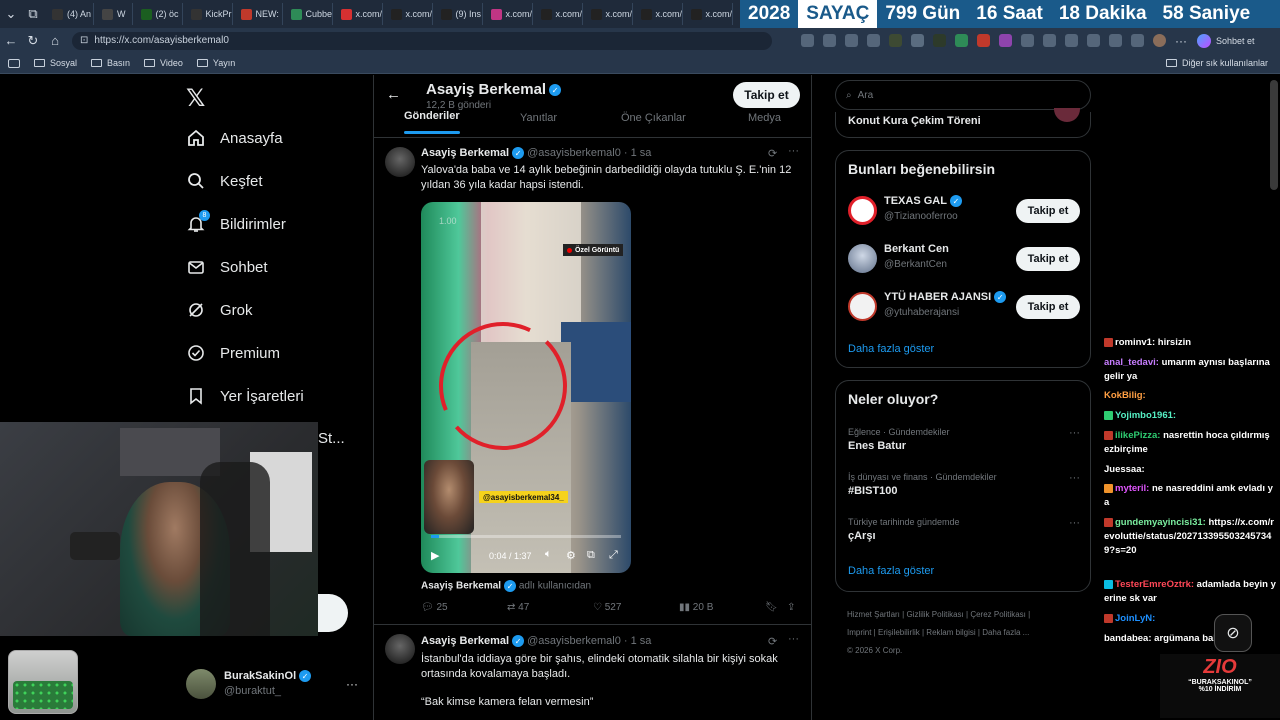 The image size is (1280, 720). What do you see at coordinates (195, 98) in the screenshot?
I see `x-logo: 𝕏` at bounding box center [195, 98].